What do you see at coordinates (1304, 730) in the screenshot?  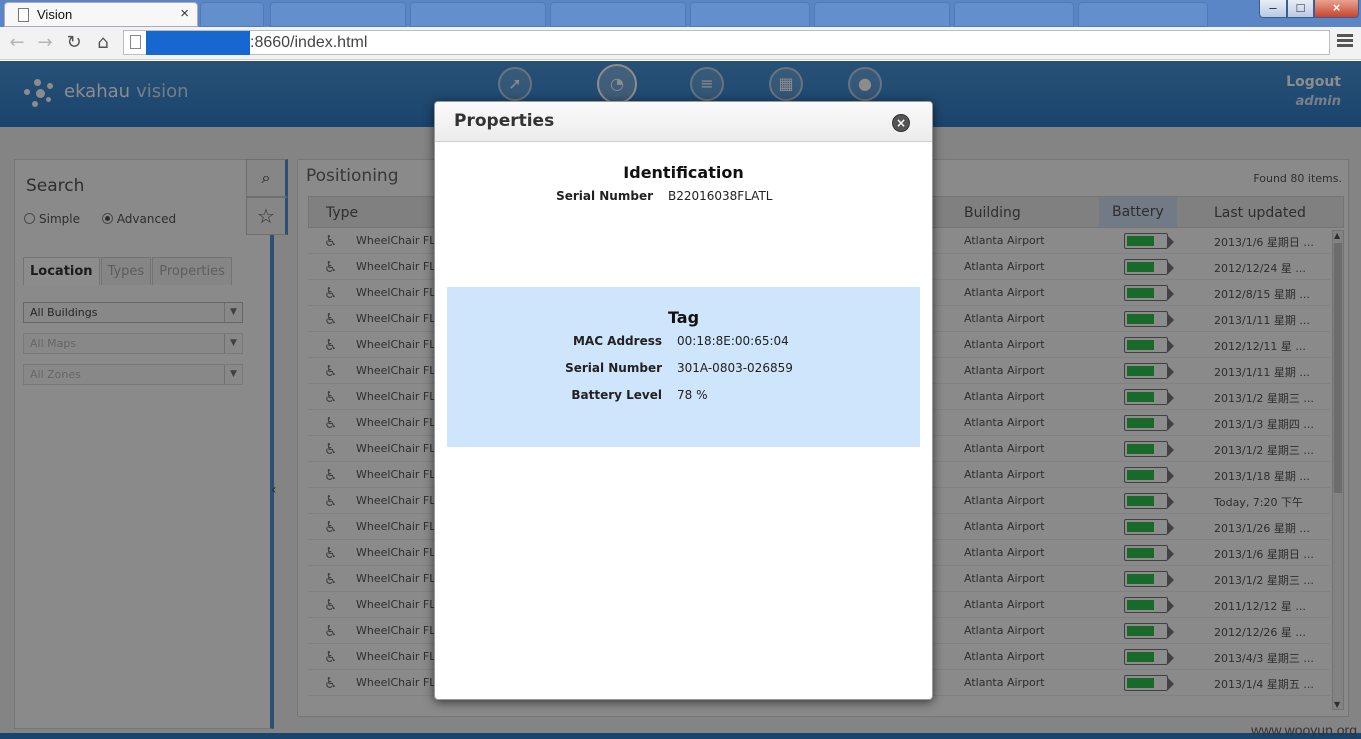 I see `watermark: www.wooyun.org` at bounding box center [1304, 730].